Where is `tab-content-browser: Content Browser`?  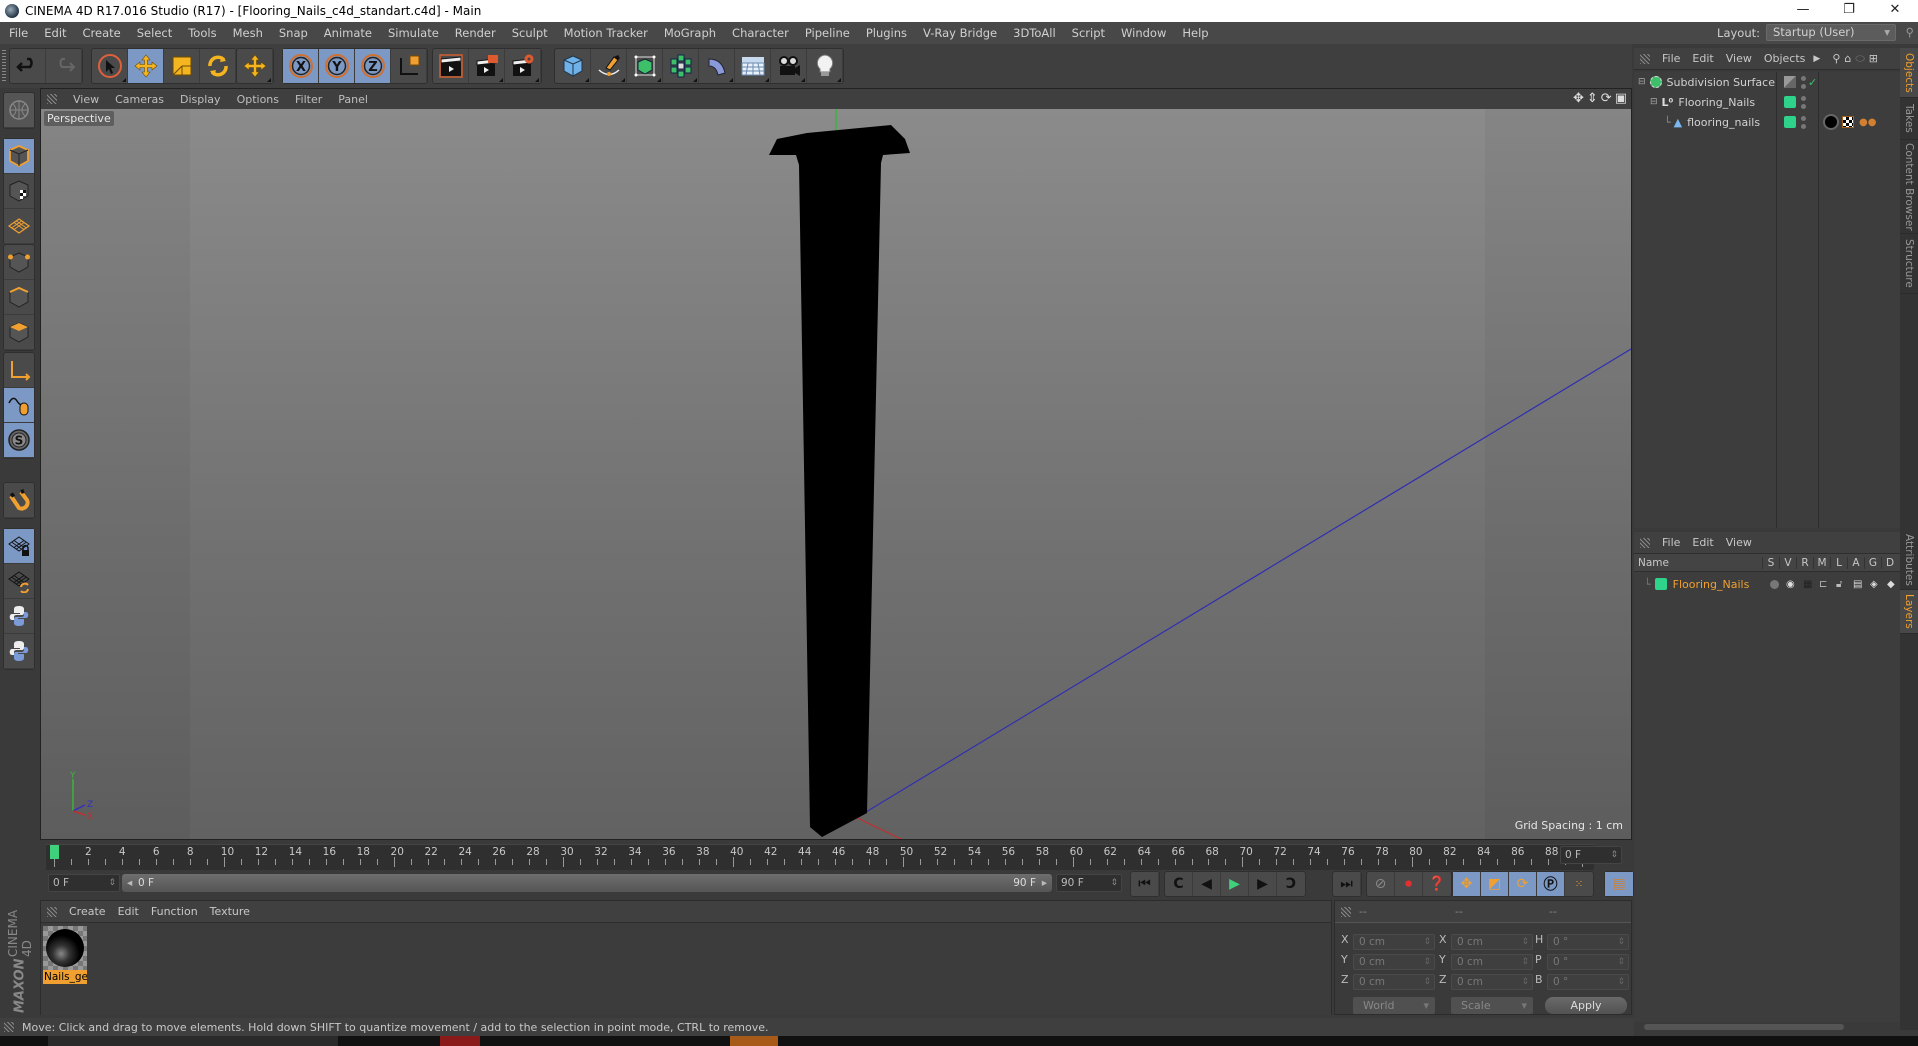
tab-content-browser: Content Browser is located at coordinates (1909, 187).